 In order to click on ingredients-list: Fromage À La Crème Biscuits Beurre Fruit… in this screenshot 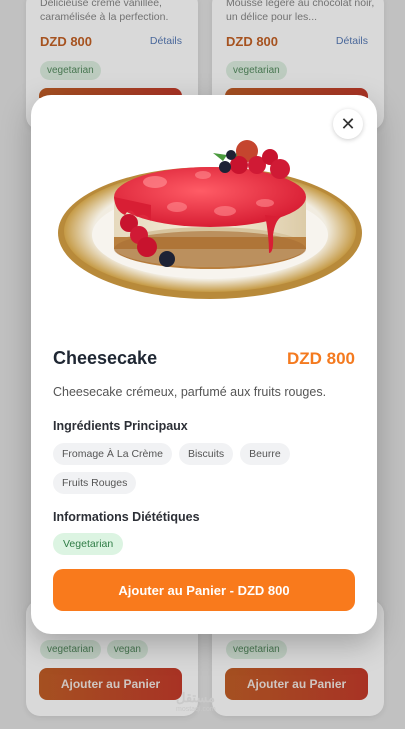, I will do `click(203, 468)`.